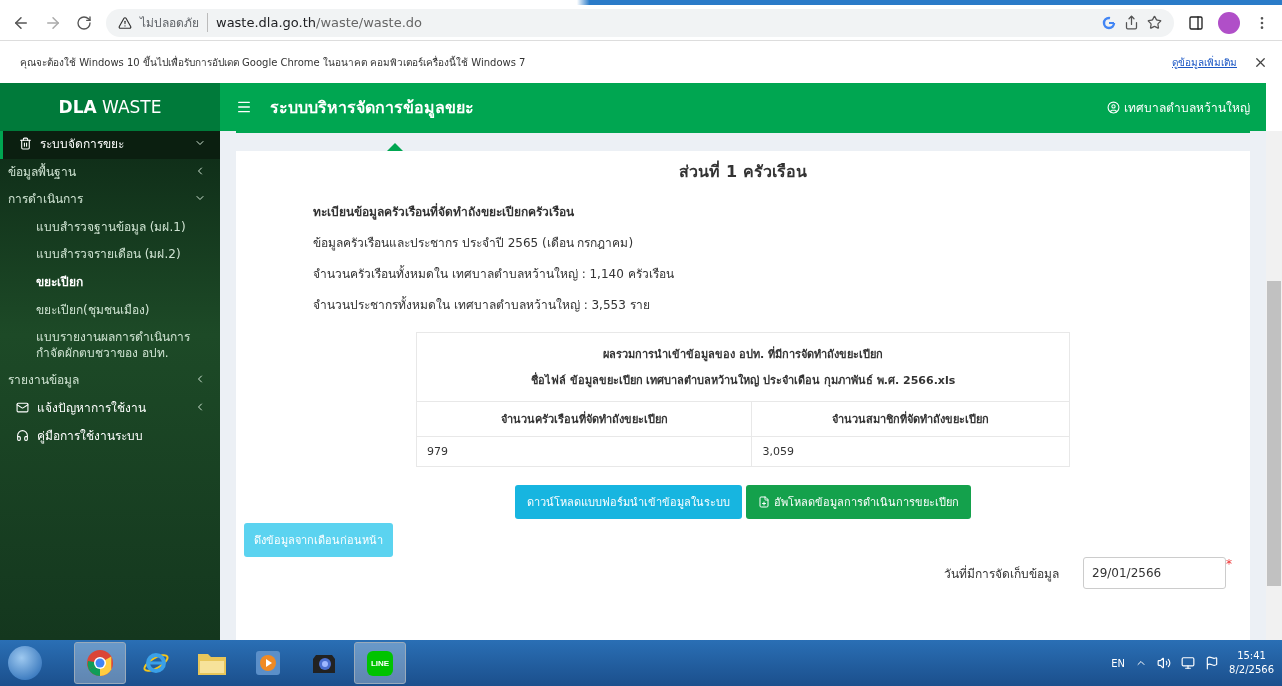 The image size is (1282, 686). I want to click on trash-icon, so click(25, 143).